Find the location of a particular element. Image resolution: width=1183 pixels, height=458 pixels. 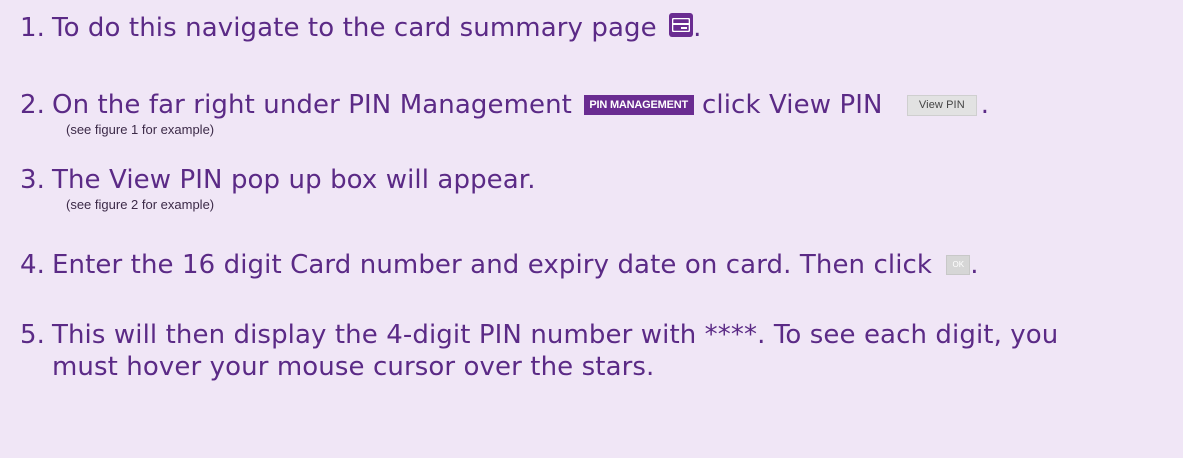

step-number: 5. is located at coordinates (33, 335).